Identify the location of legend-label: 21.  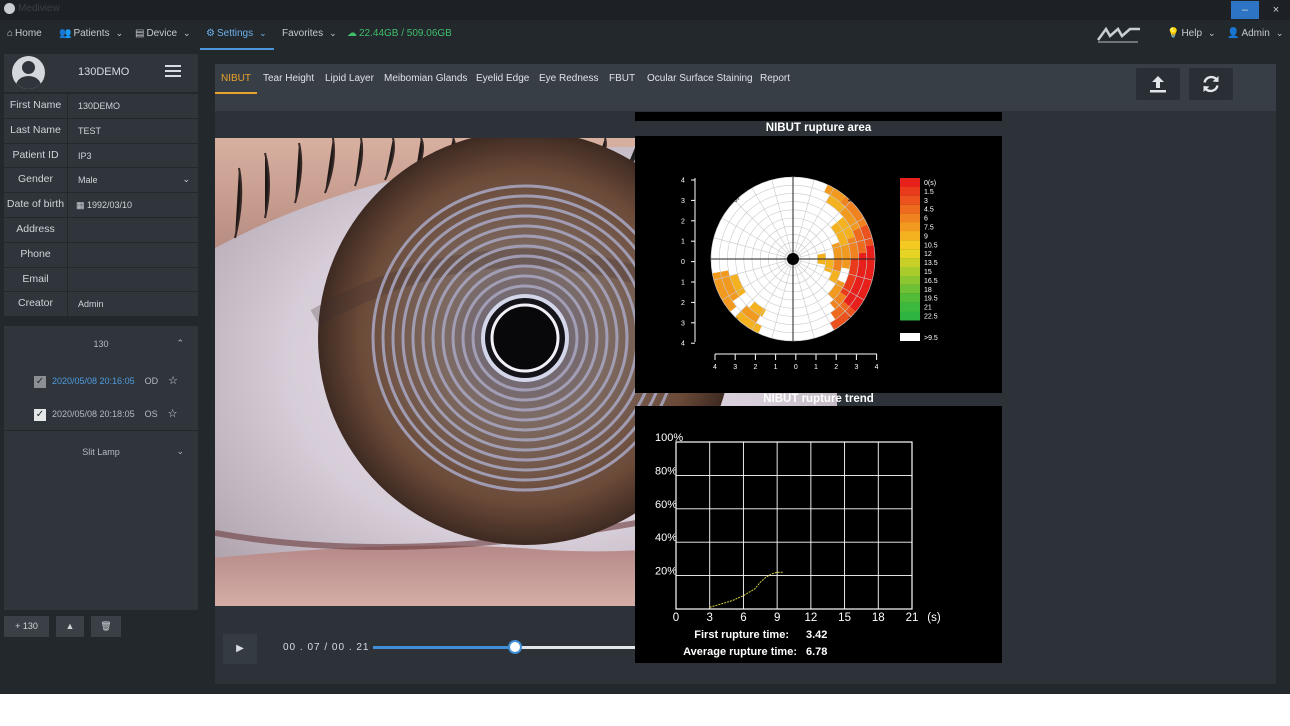
(928, 308).